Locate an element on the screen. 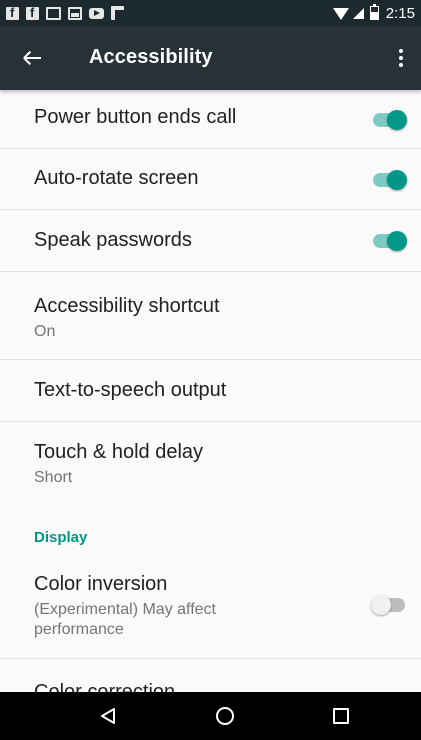  wifi-icon is located at coordinates (340, 14).